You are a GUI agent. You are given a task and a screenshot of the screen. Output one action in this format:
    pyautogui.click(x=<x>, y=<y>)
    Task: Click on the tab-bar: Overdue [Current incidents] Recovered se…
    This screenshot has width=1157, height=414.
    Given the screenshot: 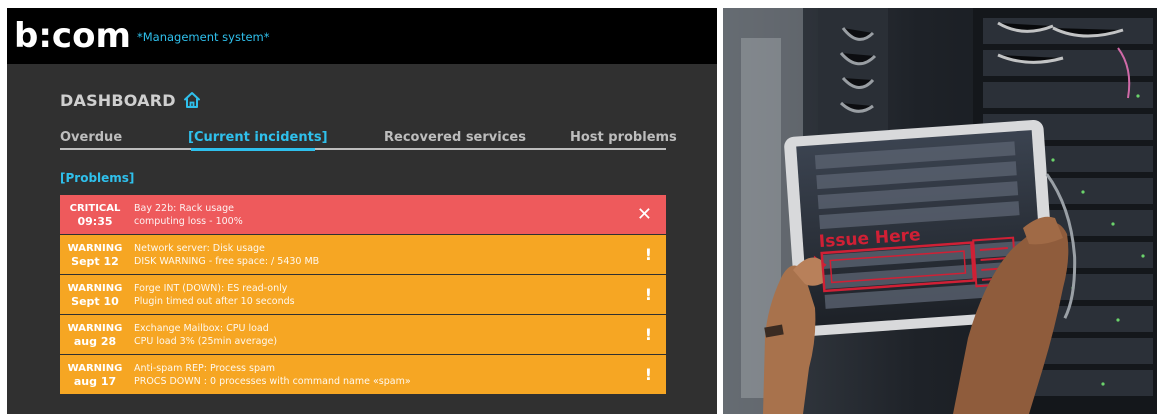 What is the action you would take?
    pyautogui.click(x=368, y=139)
    